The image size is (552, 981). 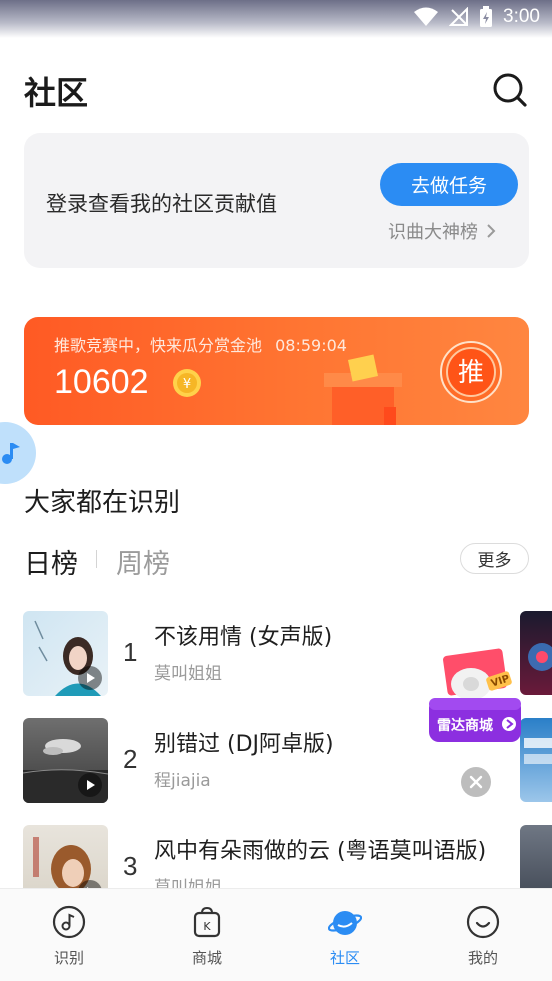 What do you see at coordinates (459, 16) in the screenshot?
I see `no-signal-icon` at bounding box center [459, 16].